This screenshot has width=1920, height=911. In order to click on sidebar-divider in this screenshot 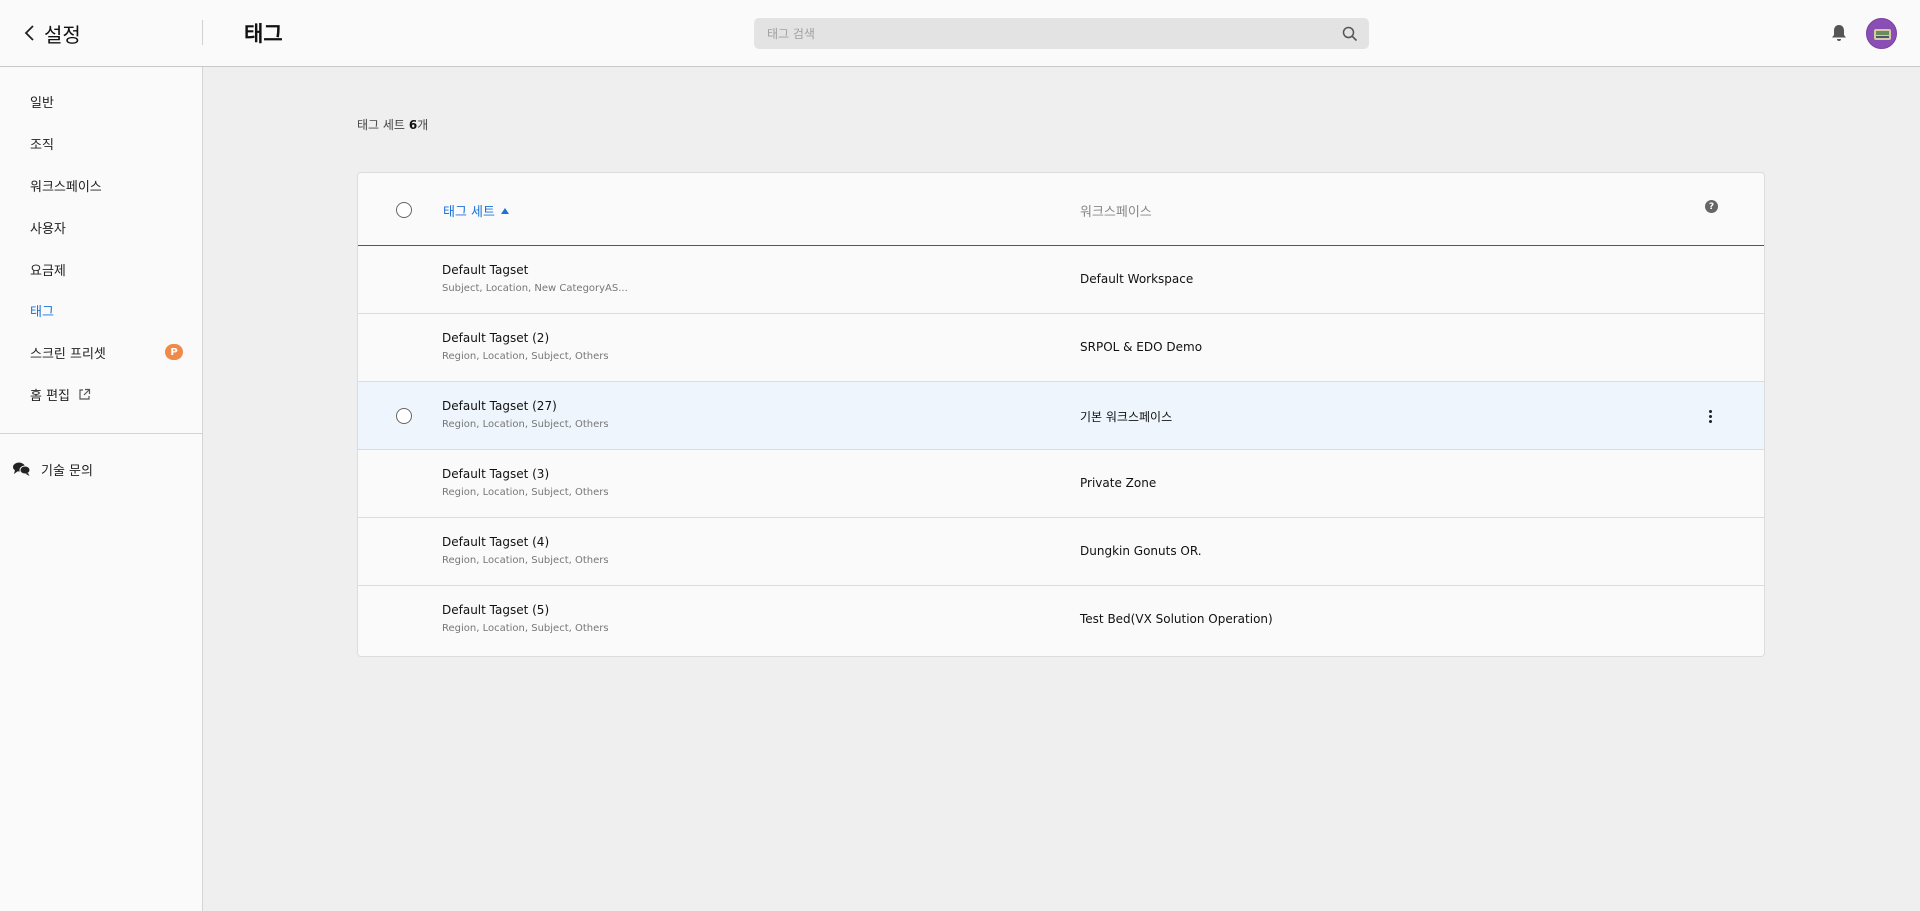, I will do `click(101, 433)`.